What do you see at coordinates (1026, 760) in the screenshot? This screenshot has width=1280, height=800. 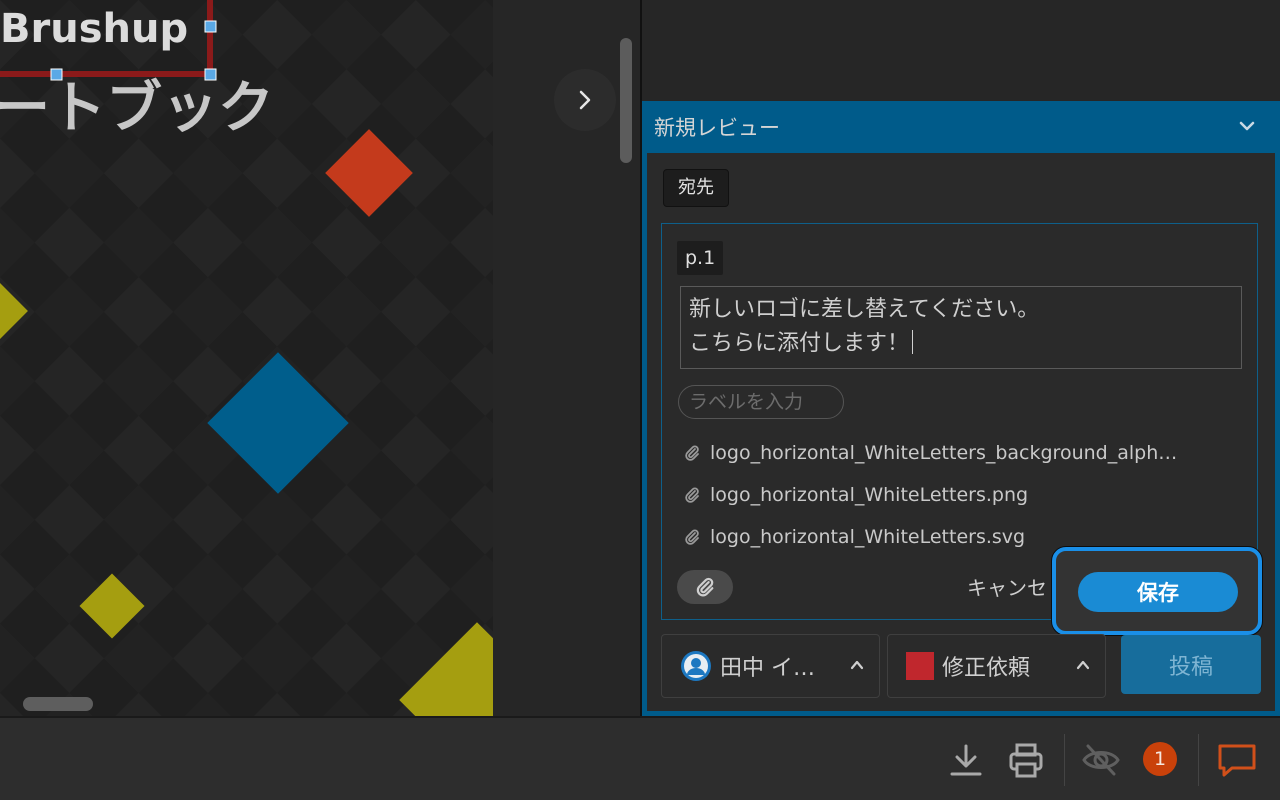 I see `print-icon` at bounding box center [1026, 760].